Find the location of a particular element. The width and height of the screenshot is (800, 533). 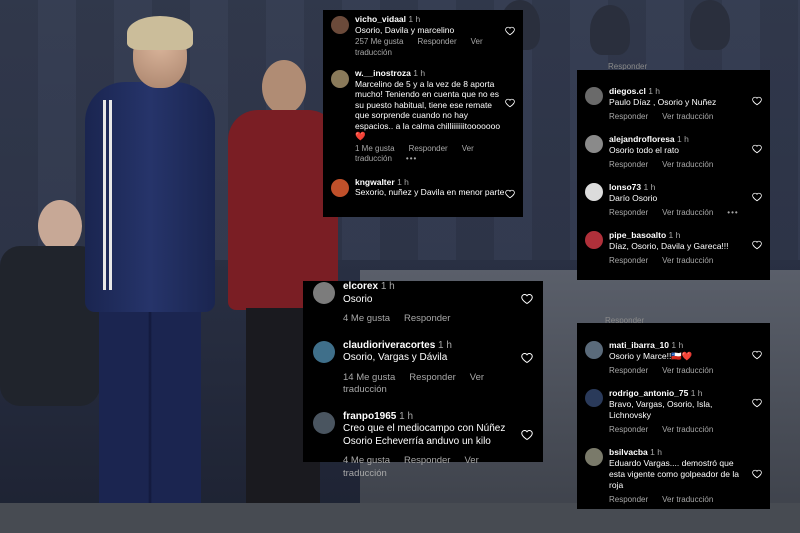

comment-text: Osorio y Marce!!🇨🇱❤️ is located at coordinates (651, 356).